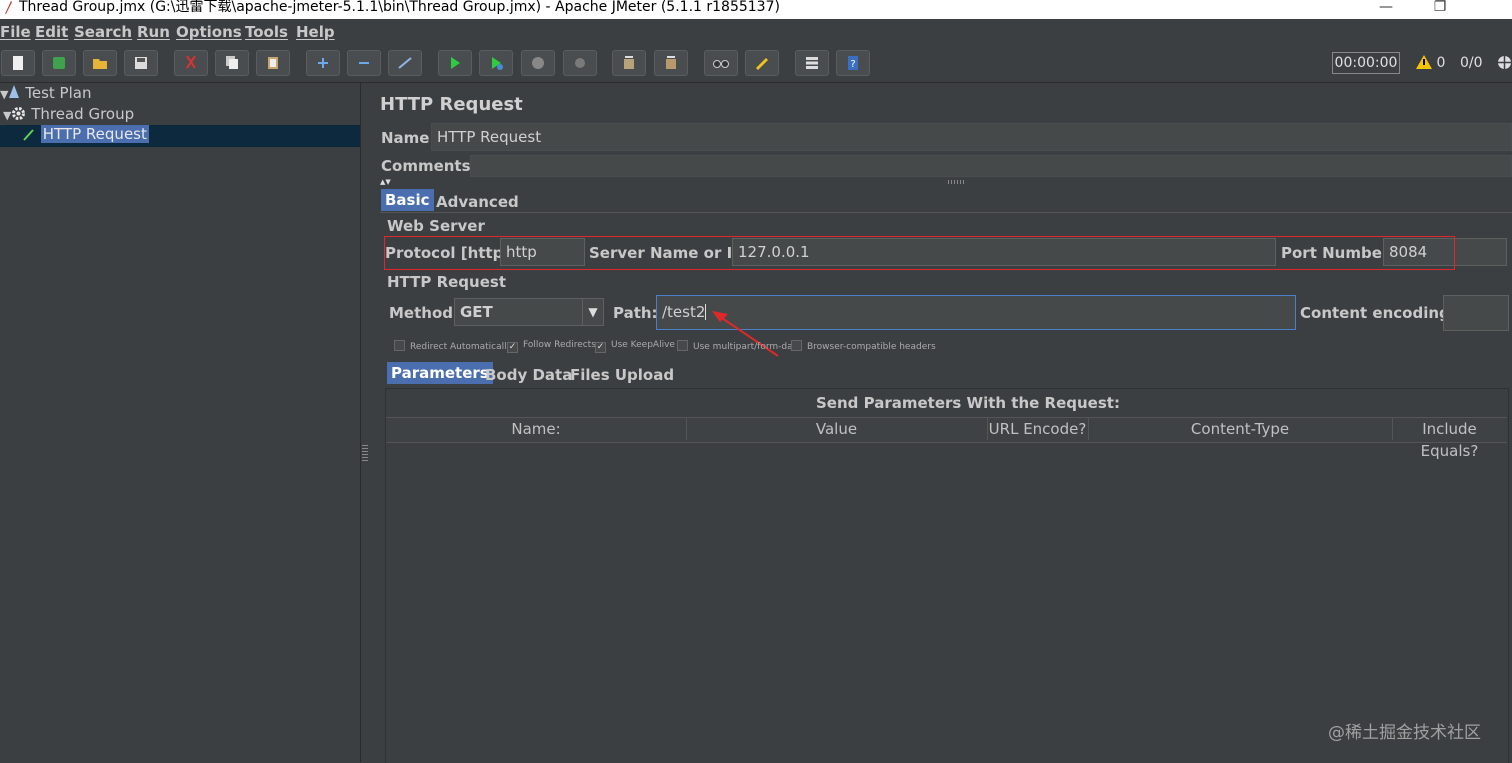 The image size is (1512, 763). What do you see at coordinates (180, 136) in the screenshot?
I see `tree-item-http-request: HTTP Request` at bounding box center [180, 136].